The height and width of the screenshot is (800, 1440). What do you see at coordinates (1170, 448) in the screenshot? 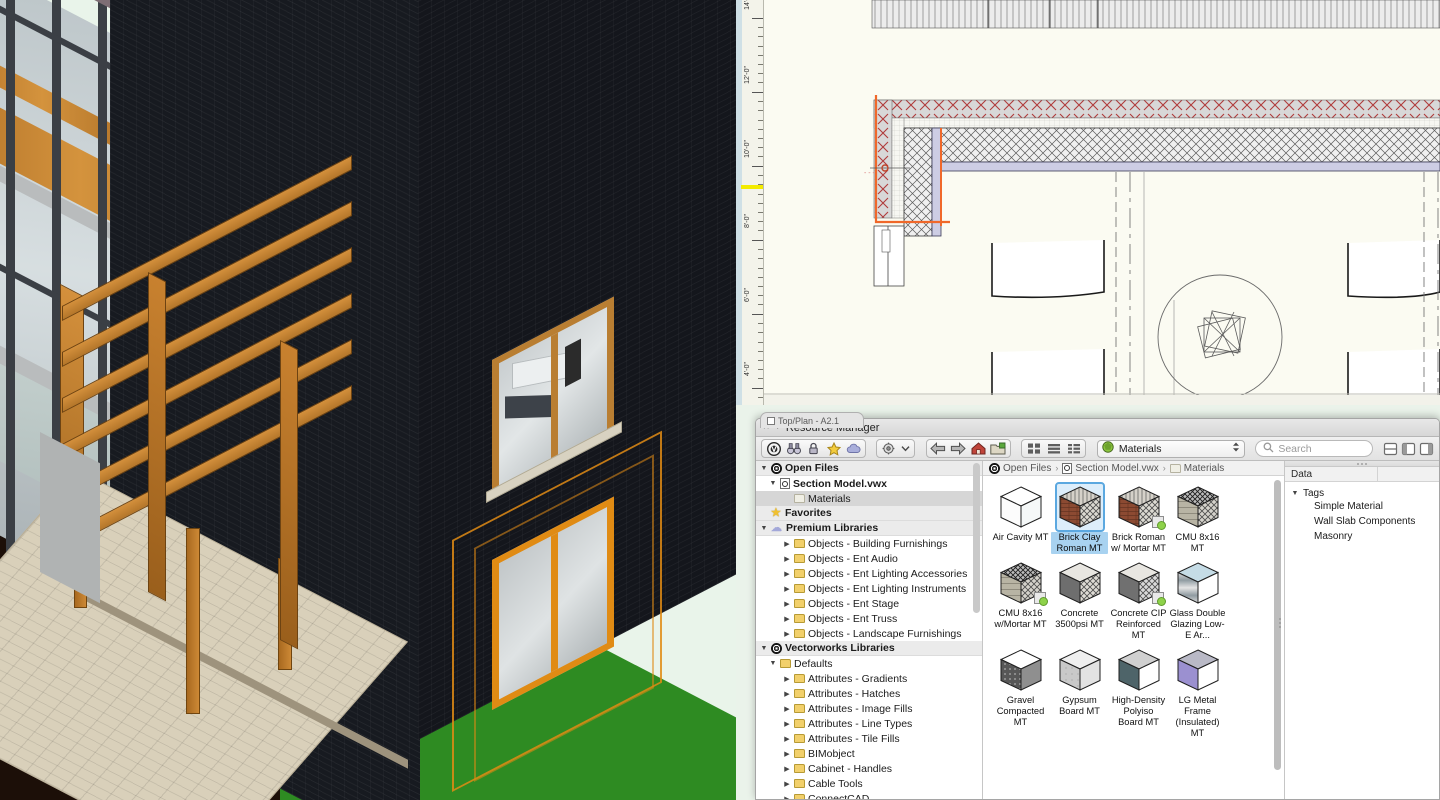
I see `resource-type-select: Materials` at bounding box center [1170, 448].